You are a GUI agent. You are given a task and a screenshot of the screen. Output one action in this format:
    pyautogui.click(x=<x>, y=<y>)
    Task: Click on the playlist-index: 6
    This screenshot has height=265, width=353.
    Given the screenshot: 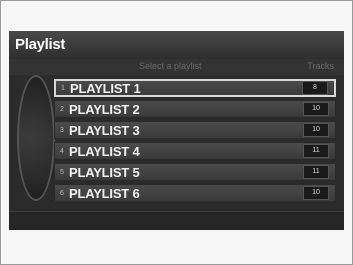 What is the action you would take?
    pyautogui.click(x=62, y=193)
    